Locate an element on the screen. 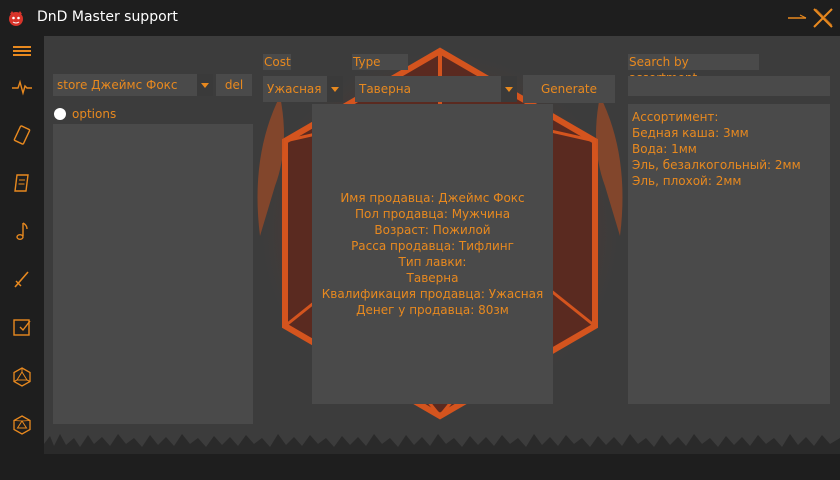  assortment-heading: Ассортимент: is located at coordinates (675, 117).